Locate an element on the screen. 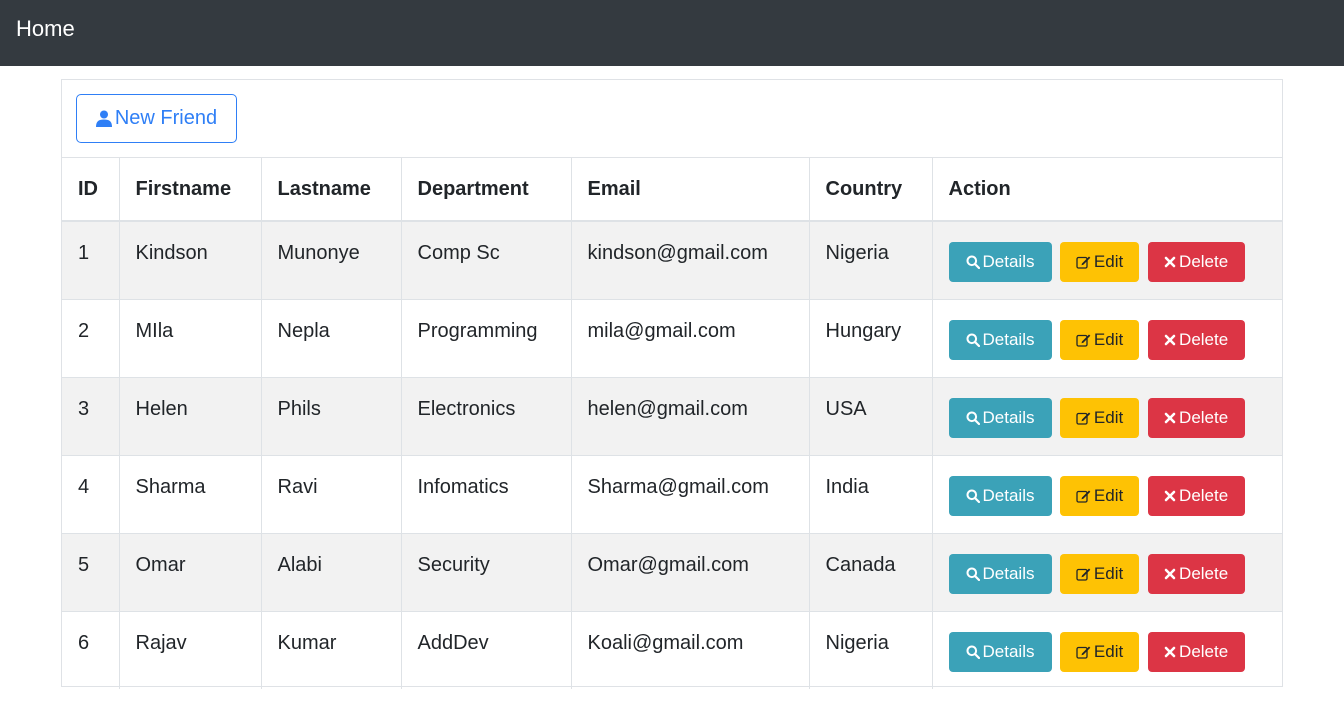 The height and width of the screenshot is (710, 1344). cell-lastname: Phils is located at coordinates (331, 415).